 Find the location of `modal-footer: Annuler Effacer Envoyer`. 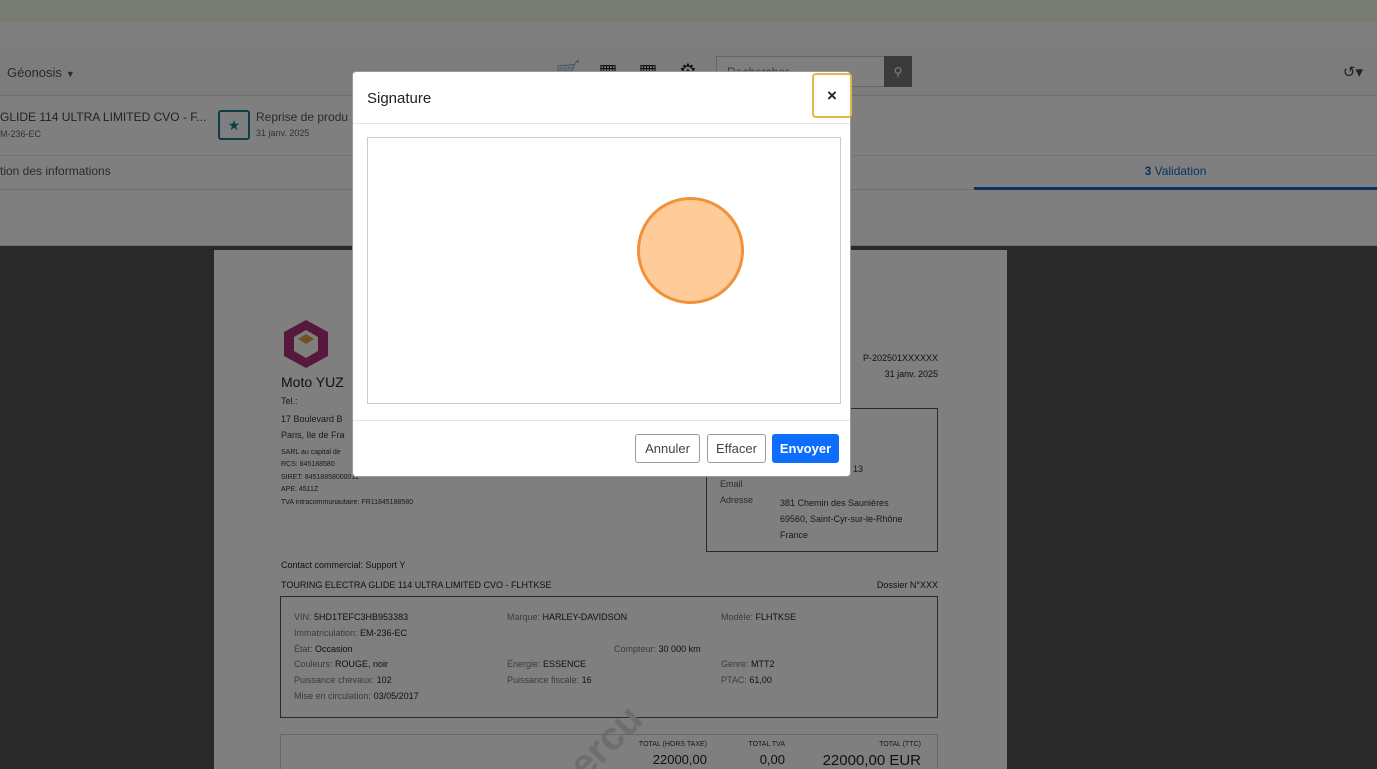

modal-footer: Annuler Effacer Envoyer is located at coordinates (601, 448).